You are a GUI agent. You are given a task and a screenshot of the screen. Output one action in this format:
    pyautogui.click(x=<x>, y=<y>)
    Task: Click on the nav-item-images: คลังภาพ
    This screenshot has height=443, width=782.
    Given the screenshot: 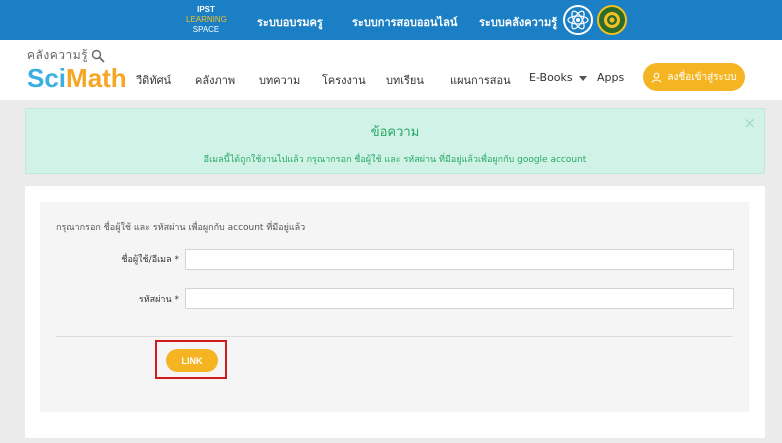 What is the action you would take?
    pyautogui.click(x=215, y=80)
    